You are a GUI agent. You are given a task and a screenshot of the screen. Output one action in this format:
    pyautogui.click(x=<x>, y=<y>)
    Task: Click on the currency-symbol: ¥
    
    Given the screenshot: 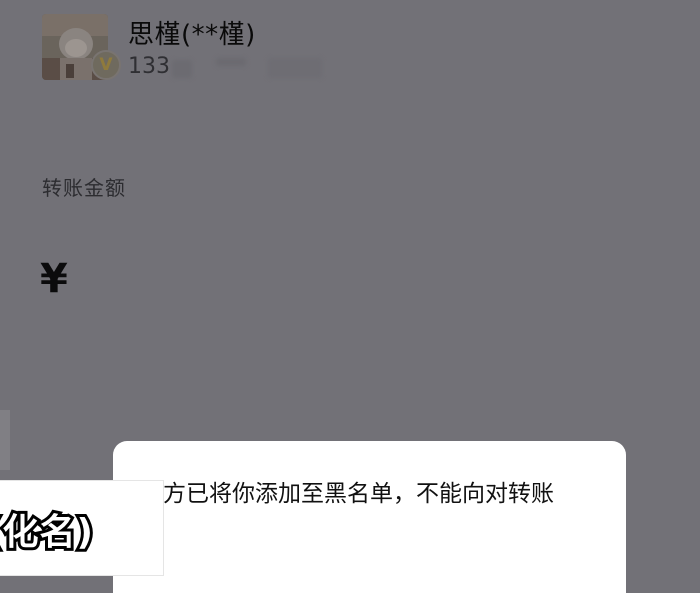 What is the action you would take?
    pyautogui.click(x=54, y=279)
    